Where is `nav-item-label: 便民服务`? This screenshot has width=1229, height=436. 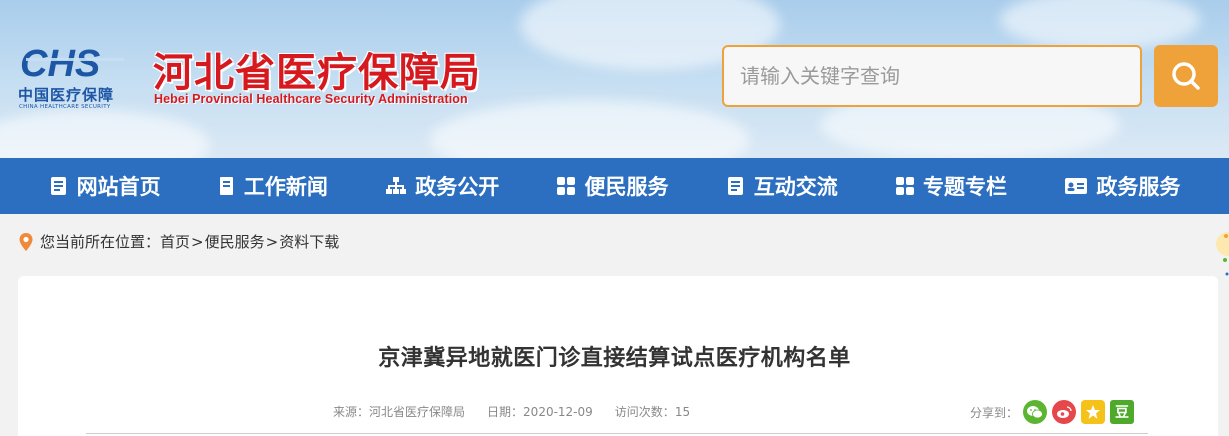 nav-item-label: 便民服务 is located at coordinates (626, 187).